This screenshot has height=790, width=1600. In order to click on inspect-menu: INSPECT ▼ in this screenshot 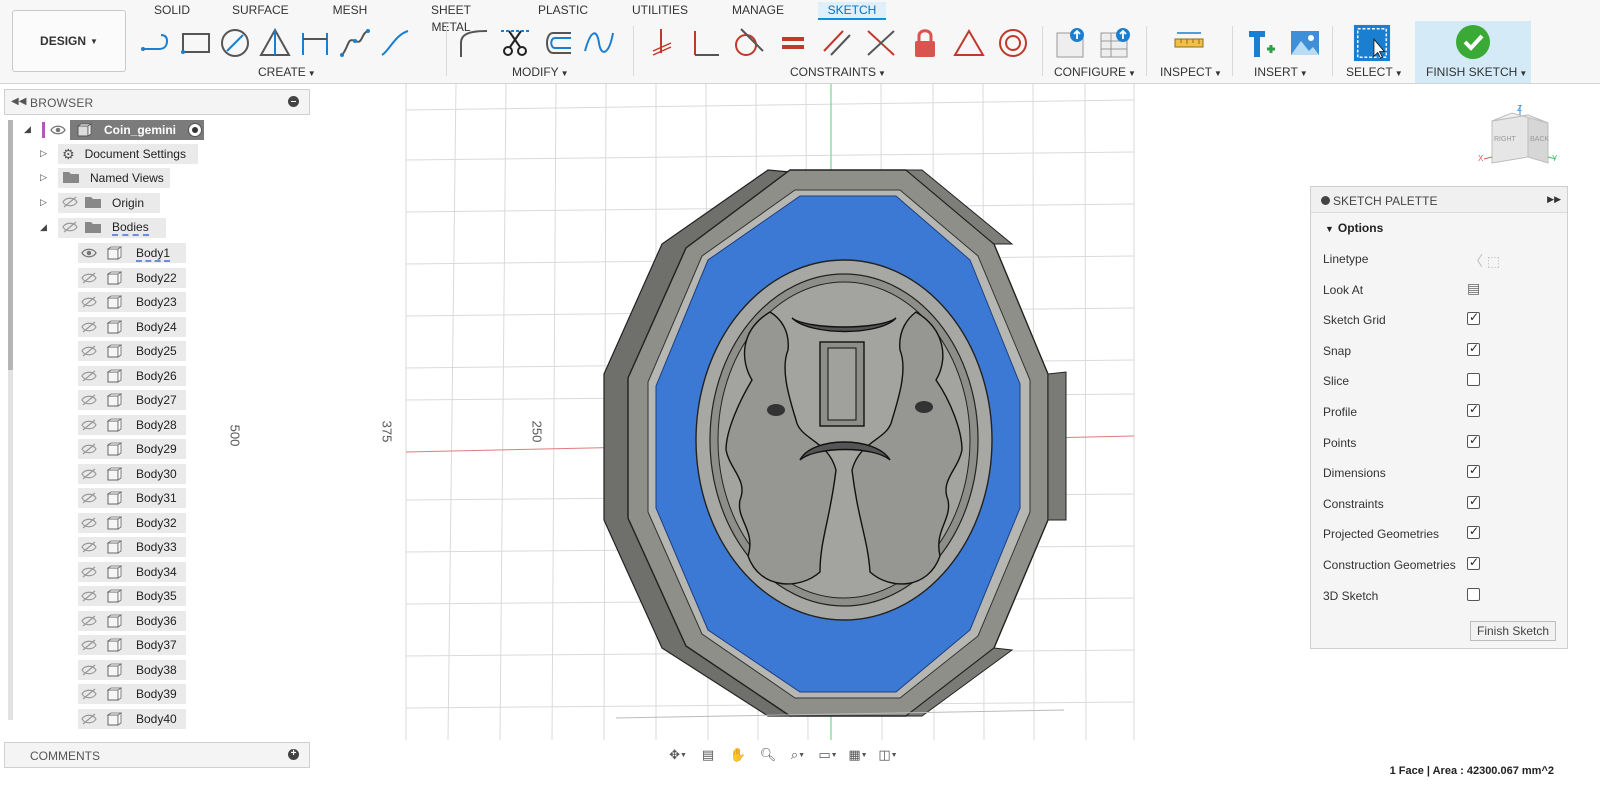, I will do `click(1191, 72)`.